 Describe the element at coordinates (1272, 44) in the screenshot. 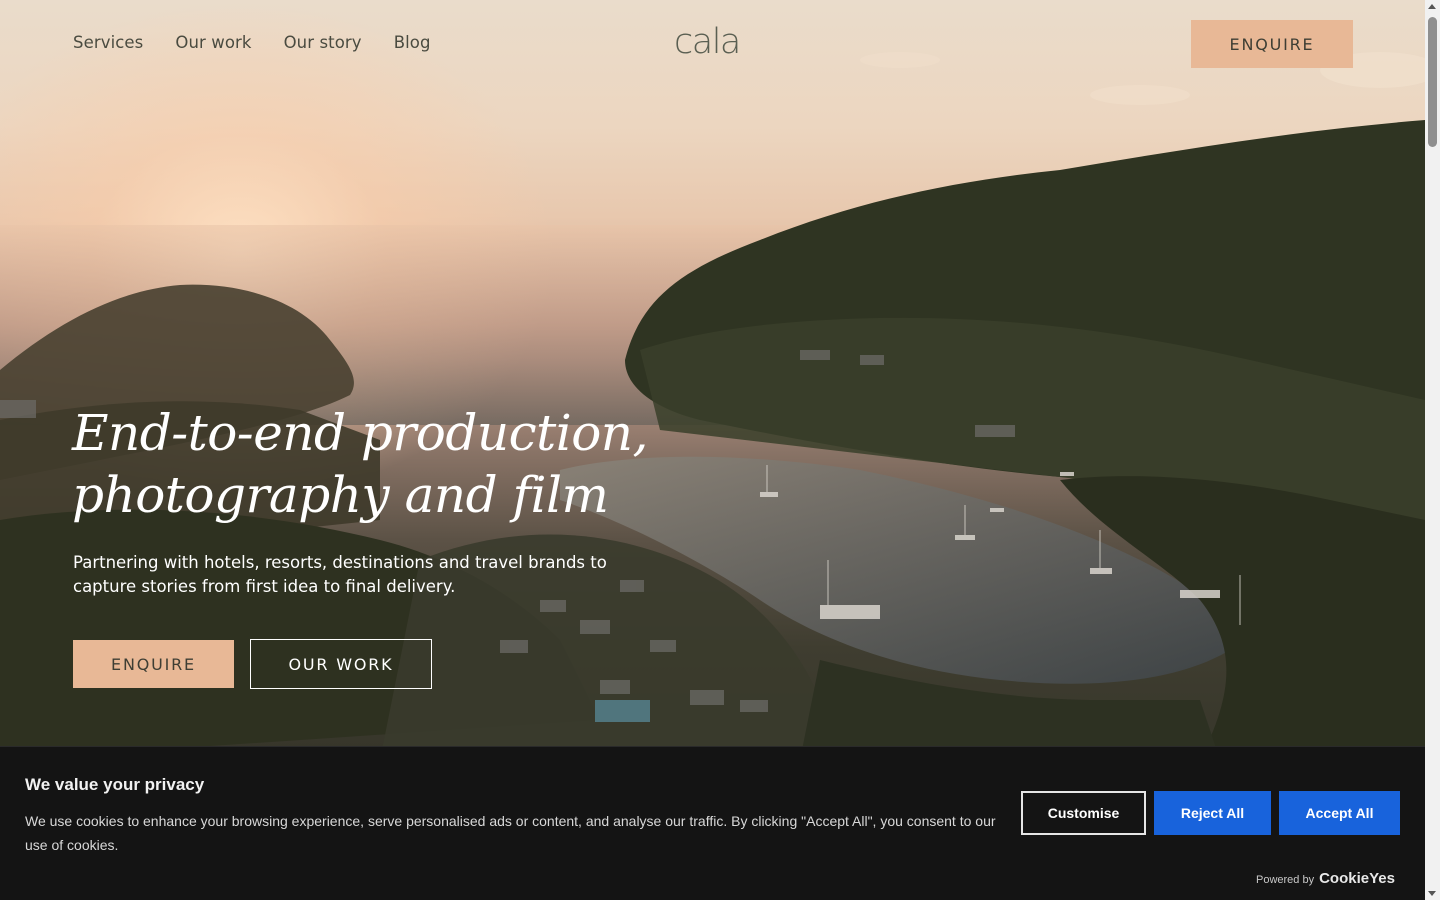

I see `header-enquire-button: ENQUIRE` at that location.